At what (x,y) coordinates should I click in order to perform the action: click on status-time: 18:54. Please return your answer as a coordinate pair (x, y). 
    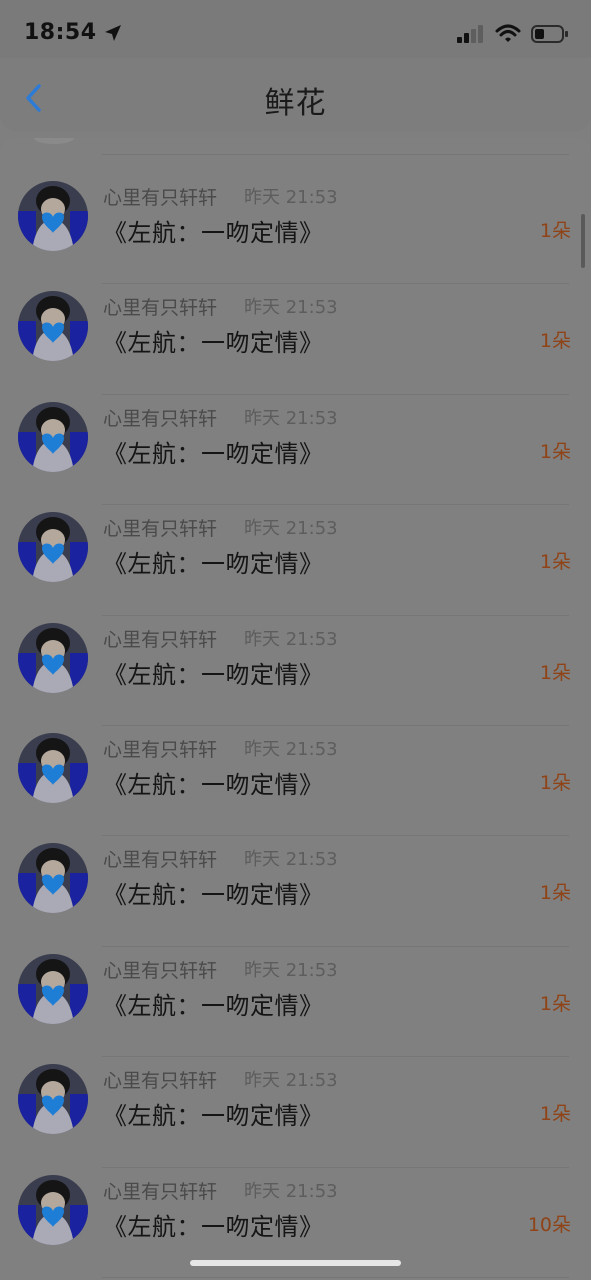
    Looking at the image, I should click on (73, 32).